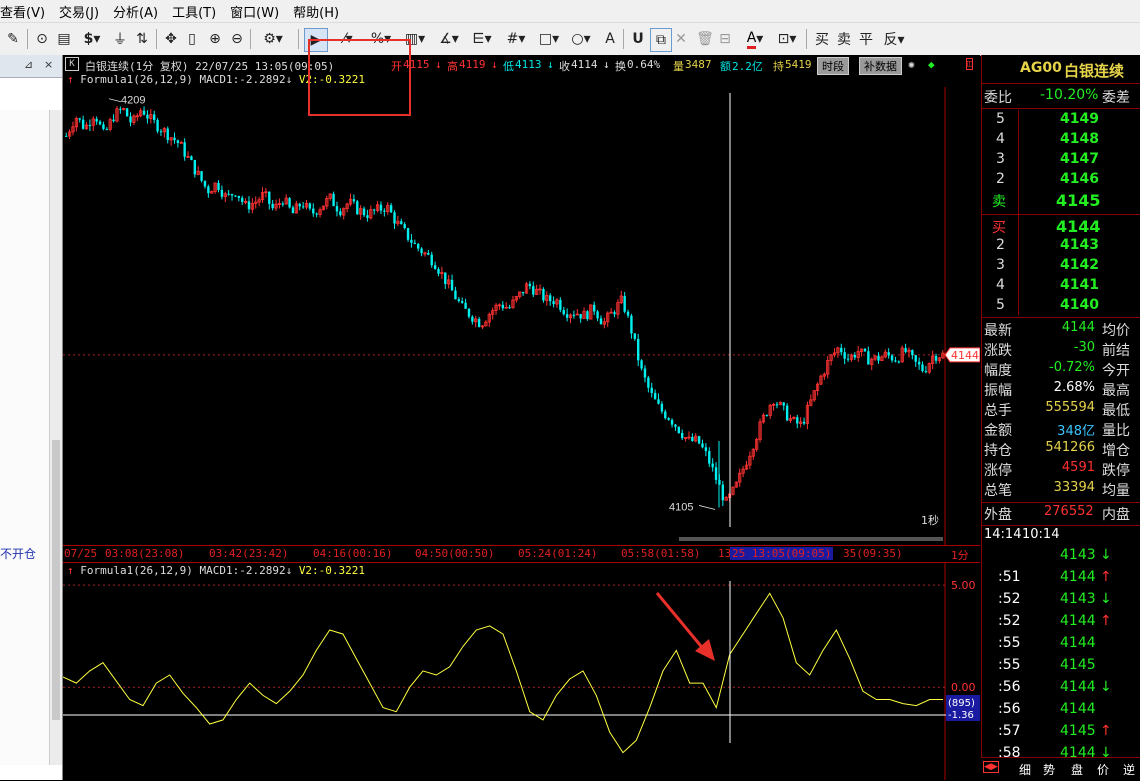 The height and width of the screenshot is (781, 1140). I want to click on bid-price: 4143, so click(1079, 245).